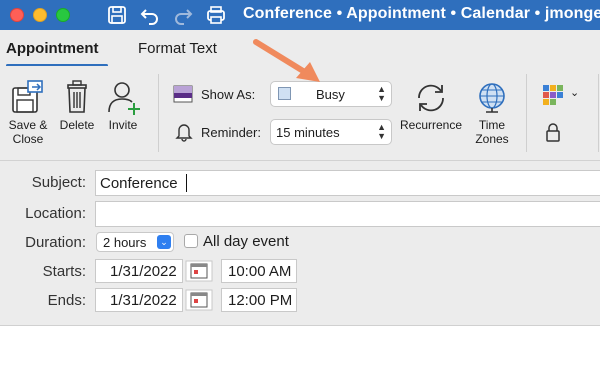 The image size is (600, 371). I want to click on save-icon, so click(117, 15).